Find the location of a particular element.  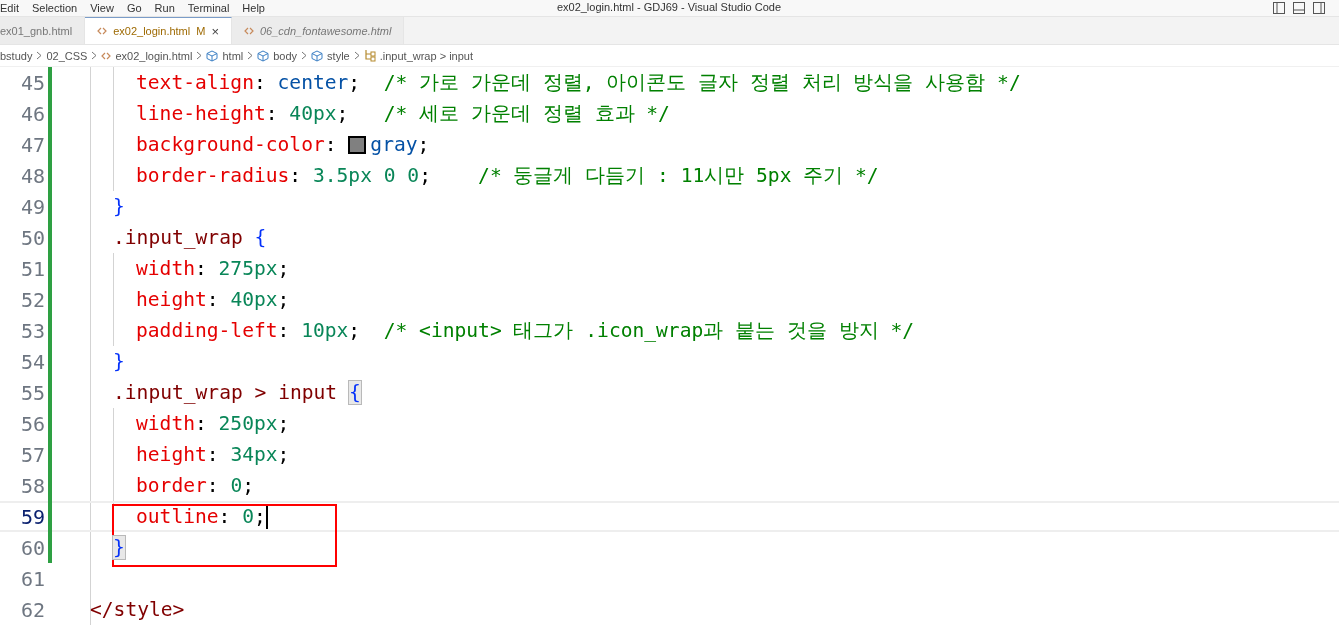

editor-tab: ex01_gnb.html is located at coordinates (43, 30).